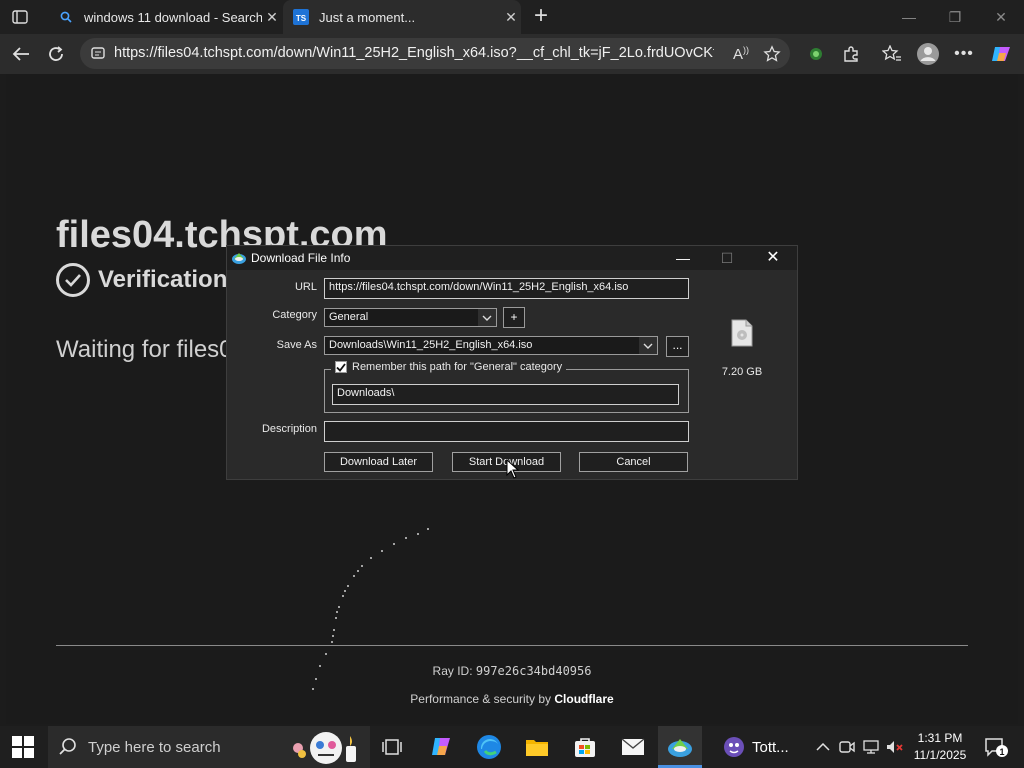 The width and height of the screenshot is (1024, 768). What do you see at coordinates (431, 345) in the screenshot?
I see `save-as-value: Downloads\Win11_25H2_English_x64.iso` at bounding box center [431, 345].